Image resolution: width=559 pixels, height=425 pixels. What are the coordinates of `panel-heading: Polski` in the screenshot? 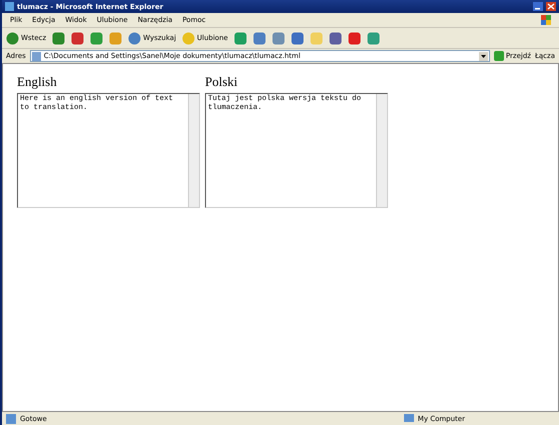 It's located at (222, 82).